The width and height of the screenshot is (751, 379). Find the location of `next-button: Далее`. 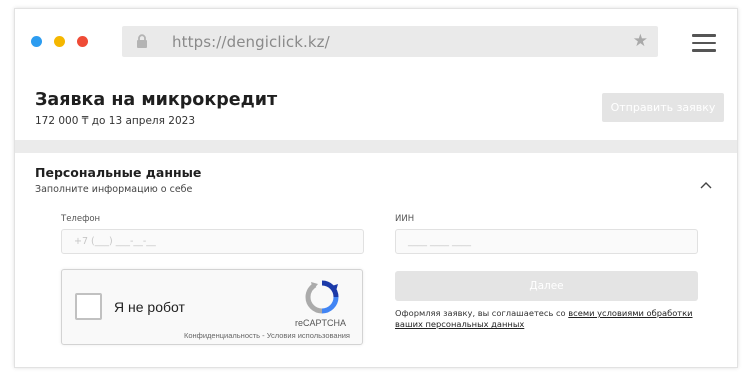

next-button: Далее is located at coordinates (546, 286).